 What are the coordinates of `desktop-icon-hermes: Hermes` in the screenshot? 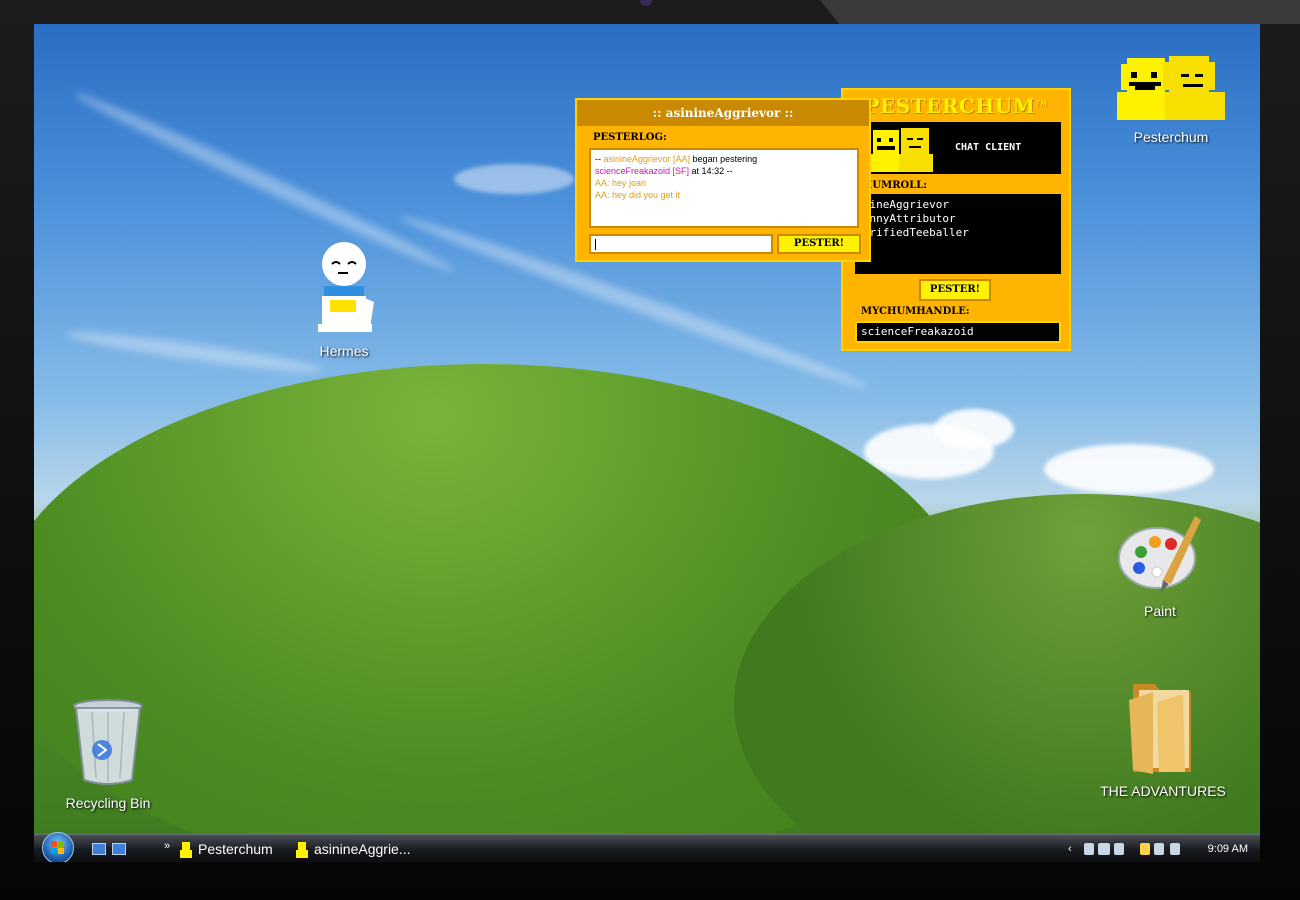 It's located at (344, 299).